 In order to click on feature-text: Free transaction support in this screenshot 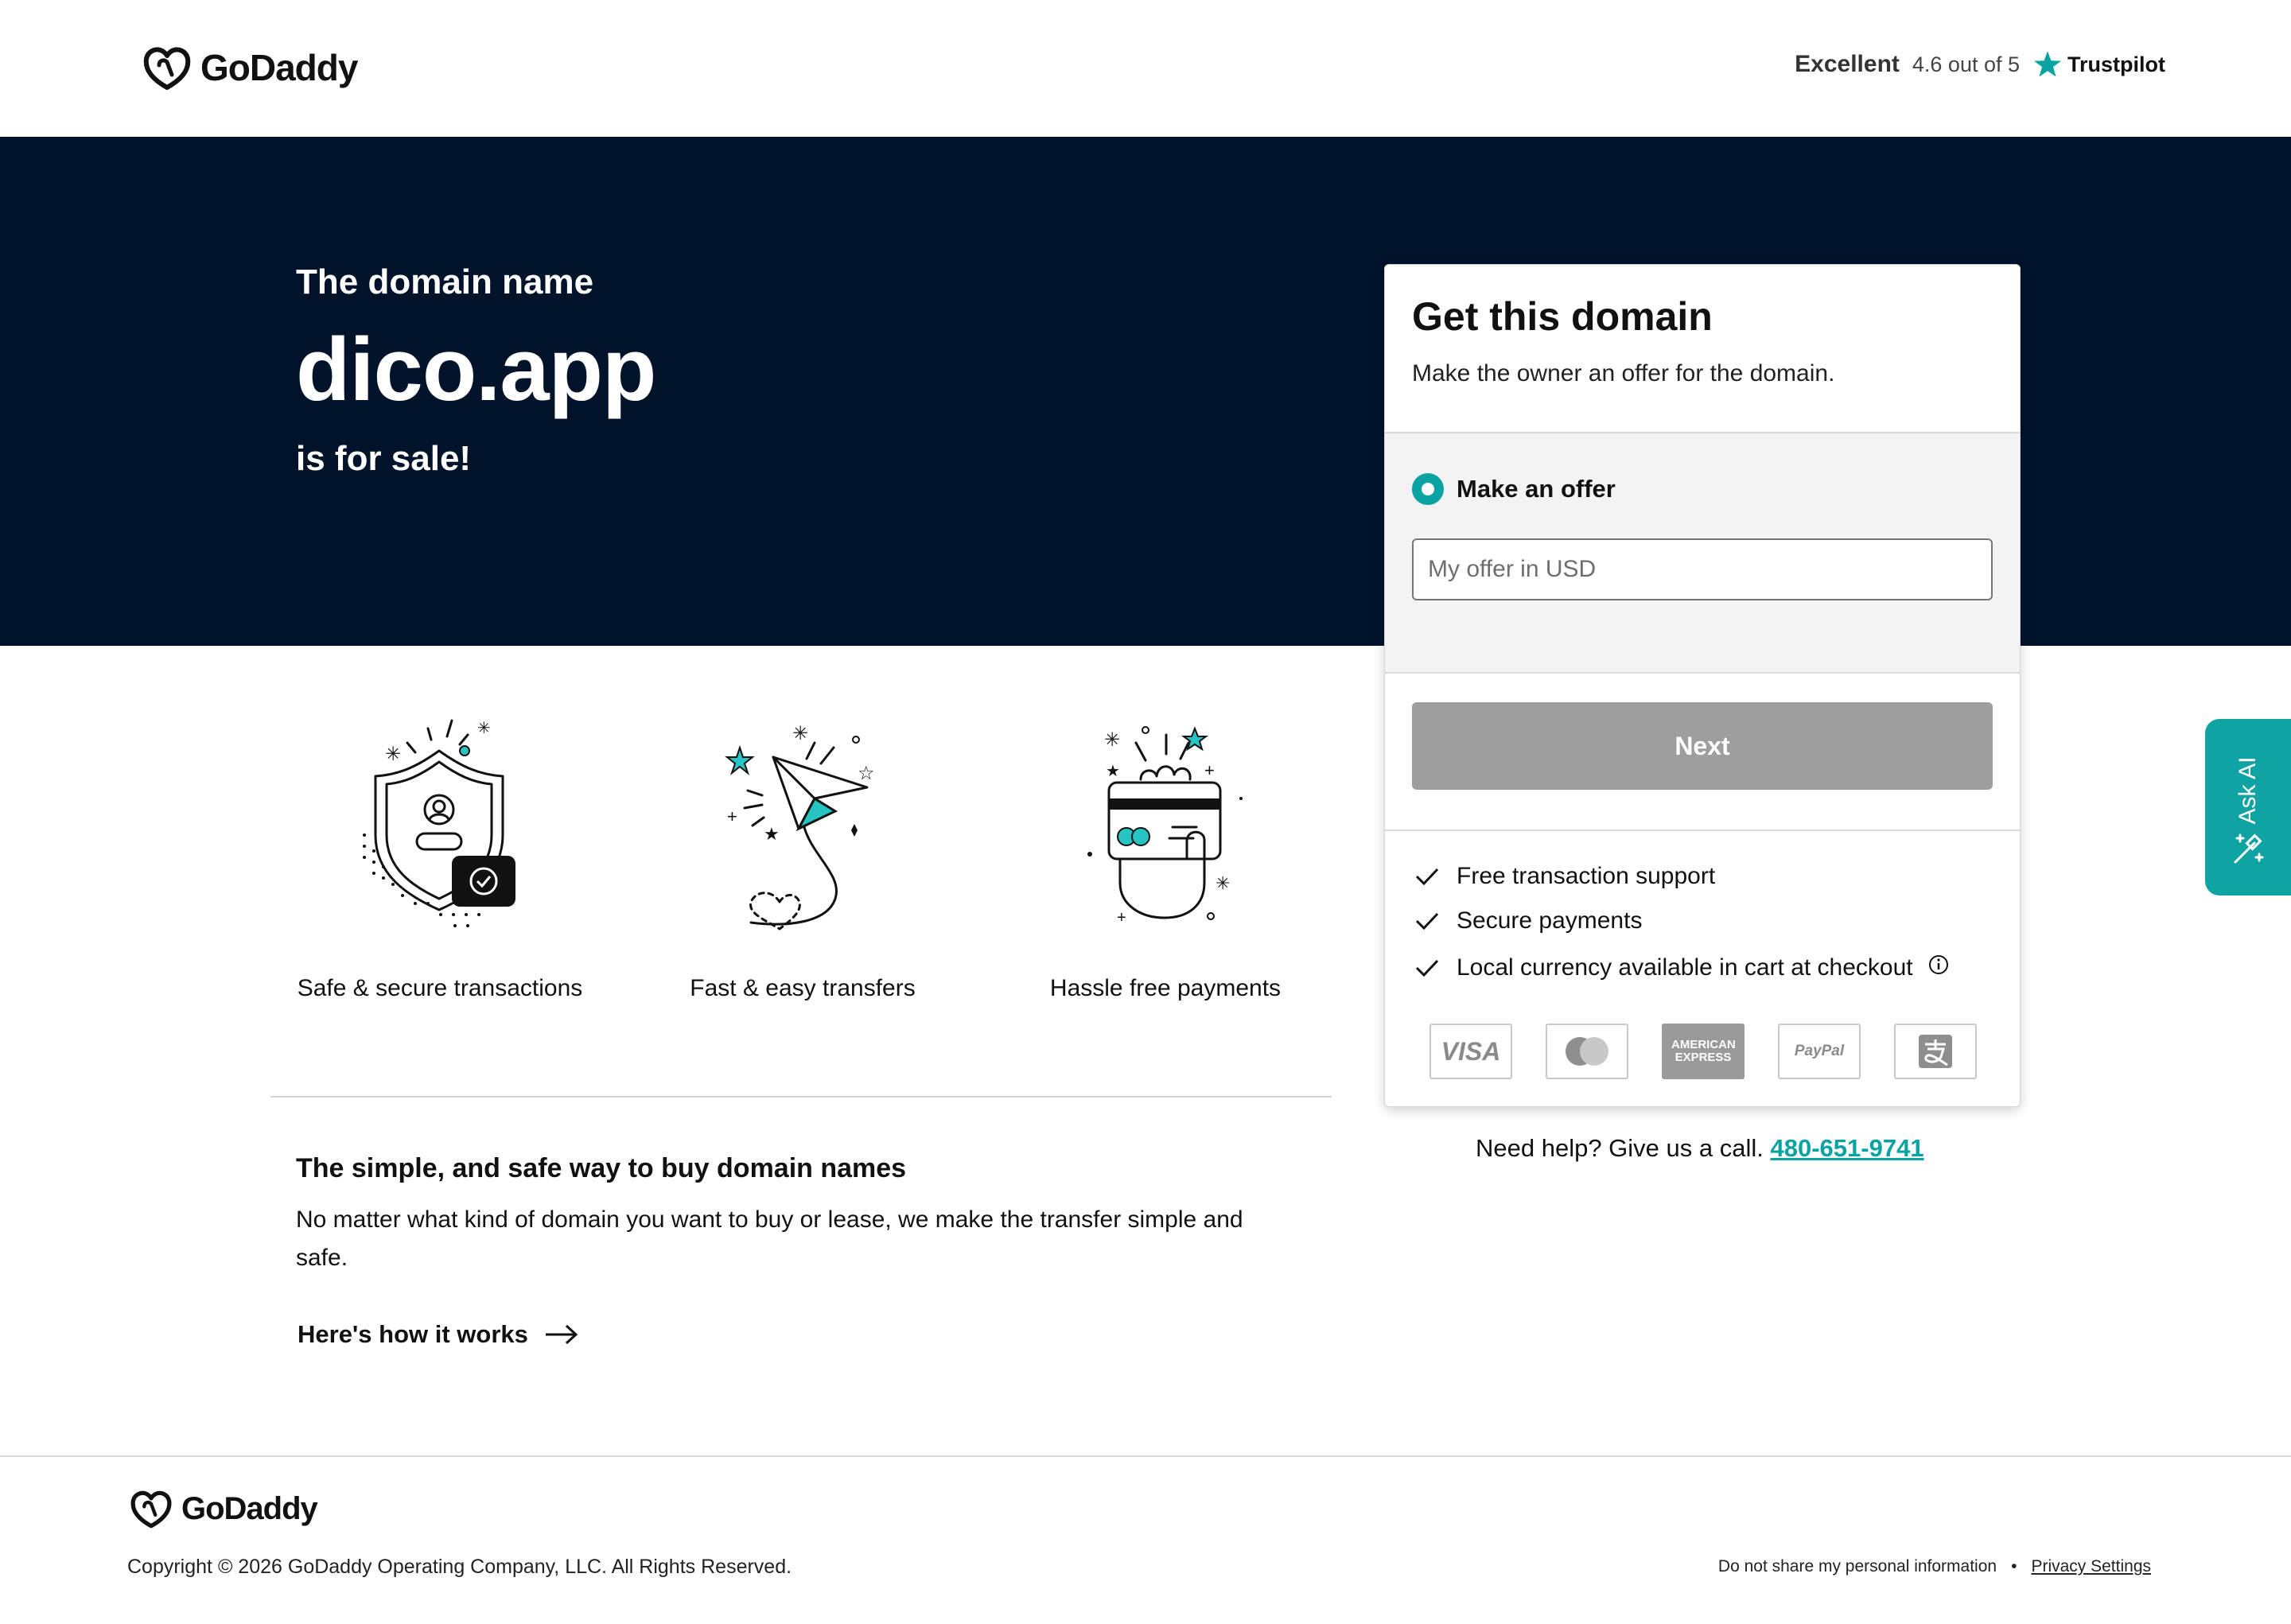, I will do `click(1587, 876)`.